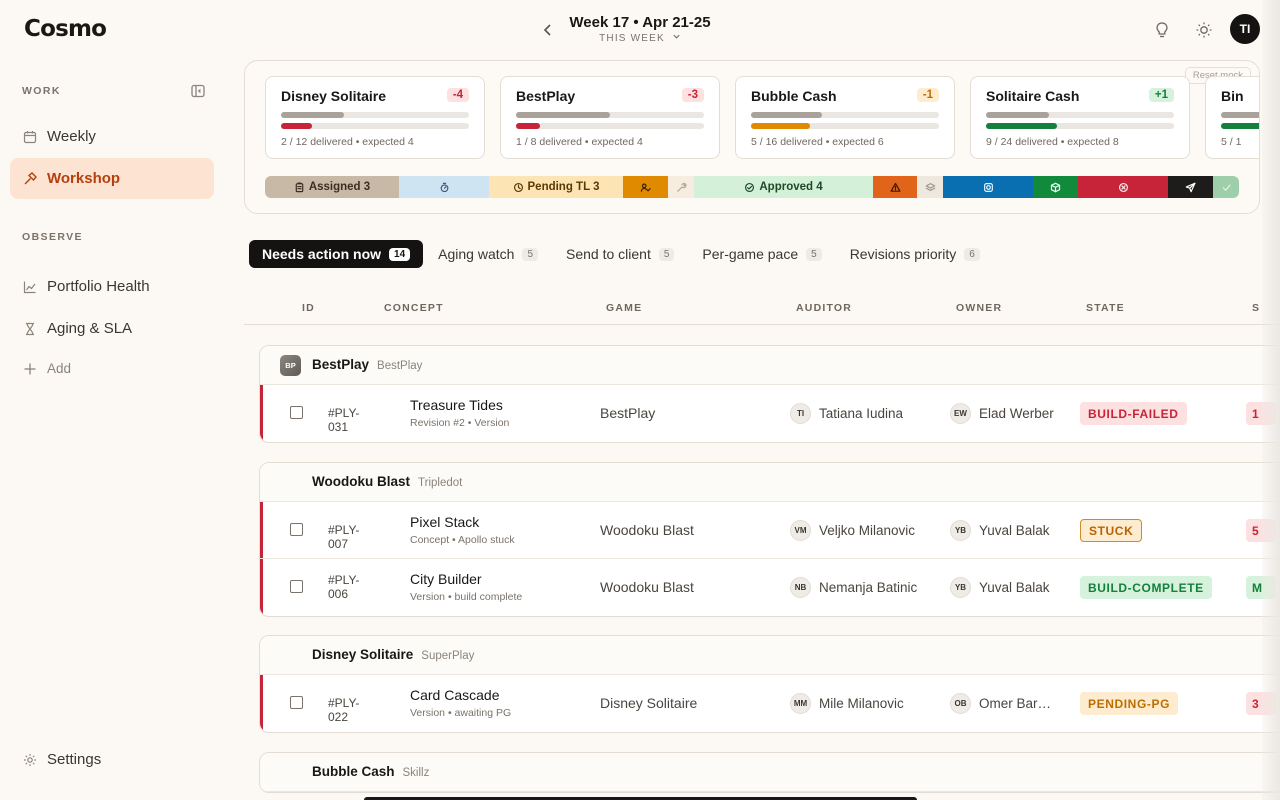 The height and width of the screenshot is (800, 1280). I want to click on game-card-title: Solitaire Cash, so click(1033, 96).